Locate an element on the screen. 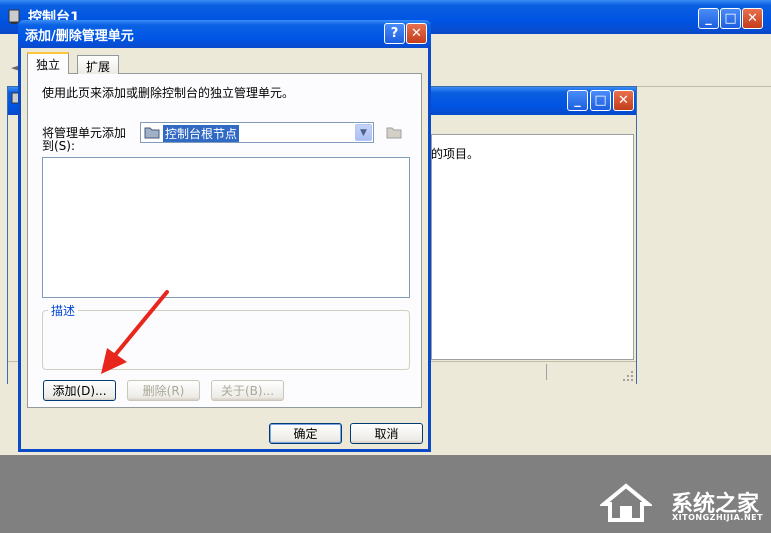 The image size is (771, 533). statusbar-divider is located at coordinates (546, 372).